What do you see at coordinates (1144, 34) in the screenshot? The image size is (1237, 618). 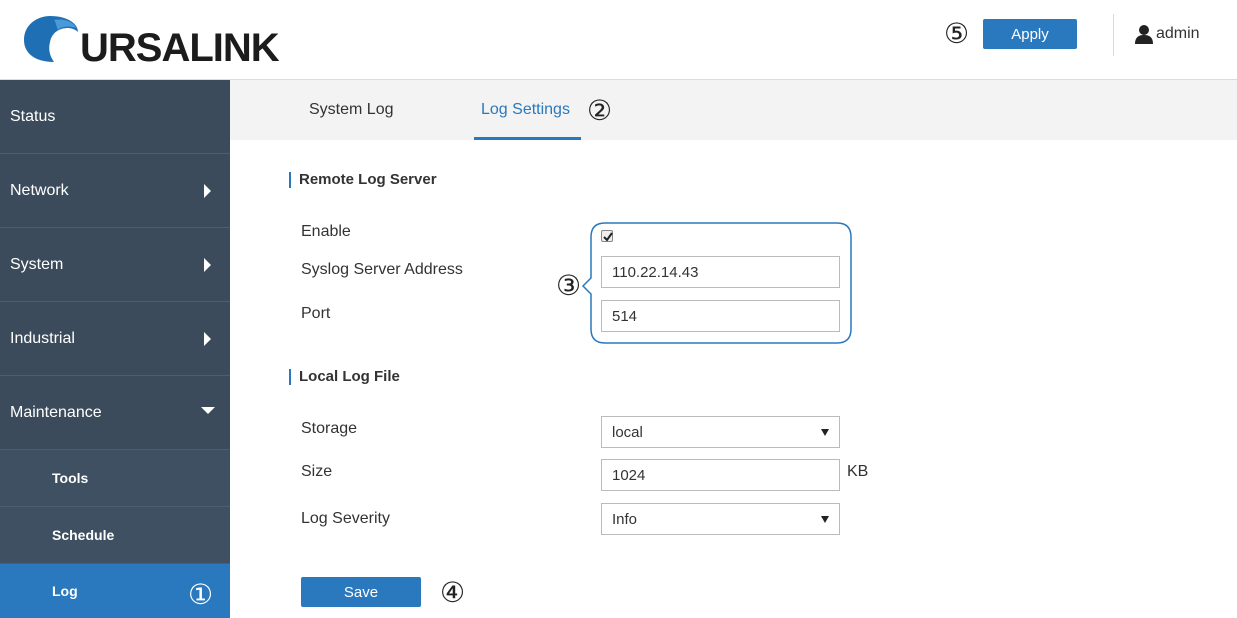 I see `user-icon` at bounding box center [1144, 34].